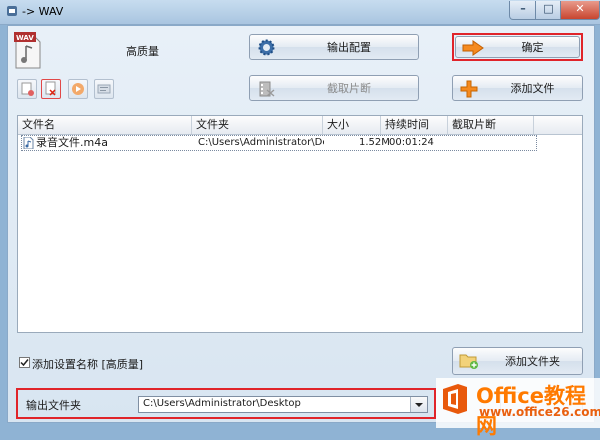 The width and height of the screenshot is (600, 440). I want to click on remove-file-icon, so click(27, 89).